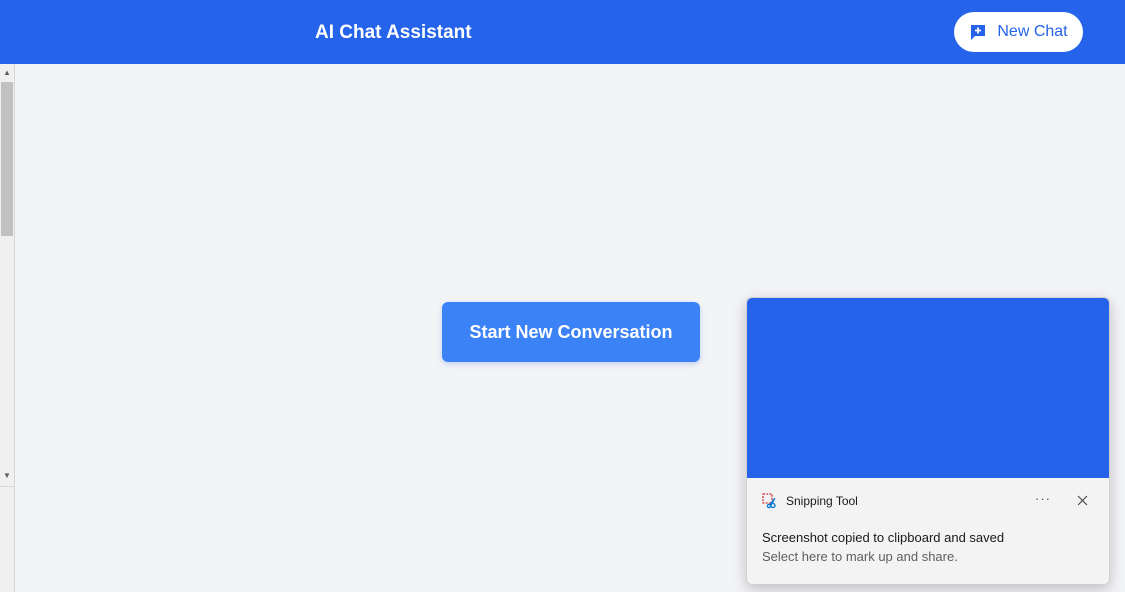 The width and height of the screenshot is (1125, 592). What do you see at coordinates (883, 537) in the screenshot?
I see `toast-title: Screenshot copied to clipboard and saved` at bounding box center [883, 537].